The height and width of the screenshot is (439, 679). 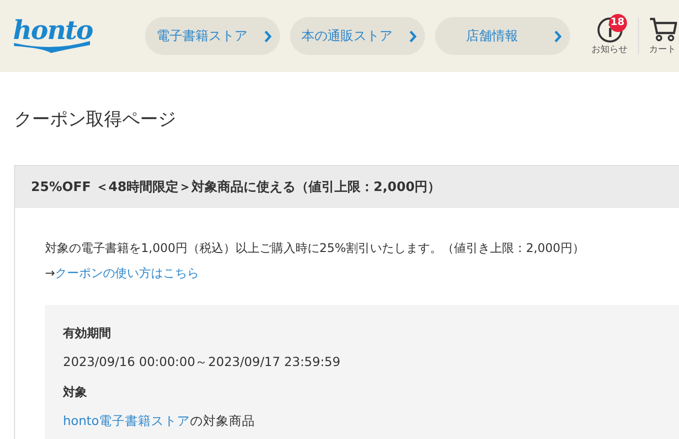 What do you see at coordinates (662, 29) in the screenshot?
I see `cart-icon` at bounding box center [662, 29].